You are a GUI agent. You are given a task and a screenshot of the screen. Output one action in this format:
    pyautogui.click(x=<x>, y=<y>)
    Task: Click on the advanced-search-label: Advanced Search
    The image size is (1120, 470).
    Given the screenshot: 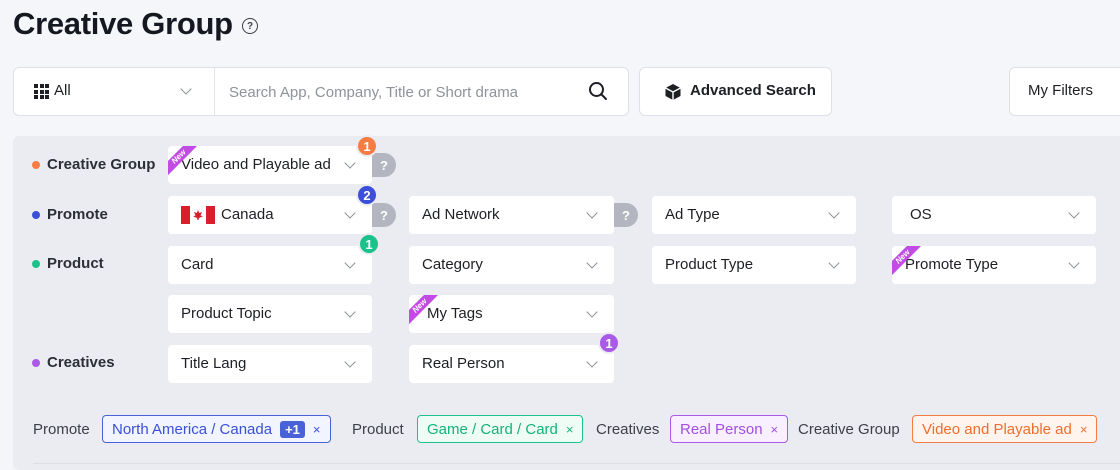 What is the action you would take?
    pyautogui.click(x=753, y=90)
    